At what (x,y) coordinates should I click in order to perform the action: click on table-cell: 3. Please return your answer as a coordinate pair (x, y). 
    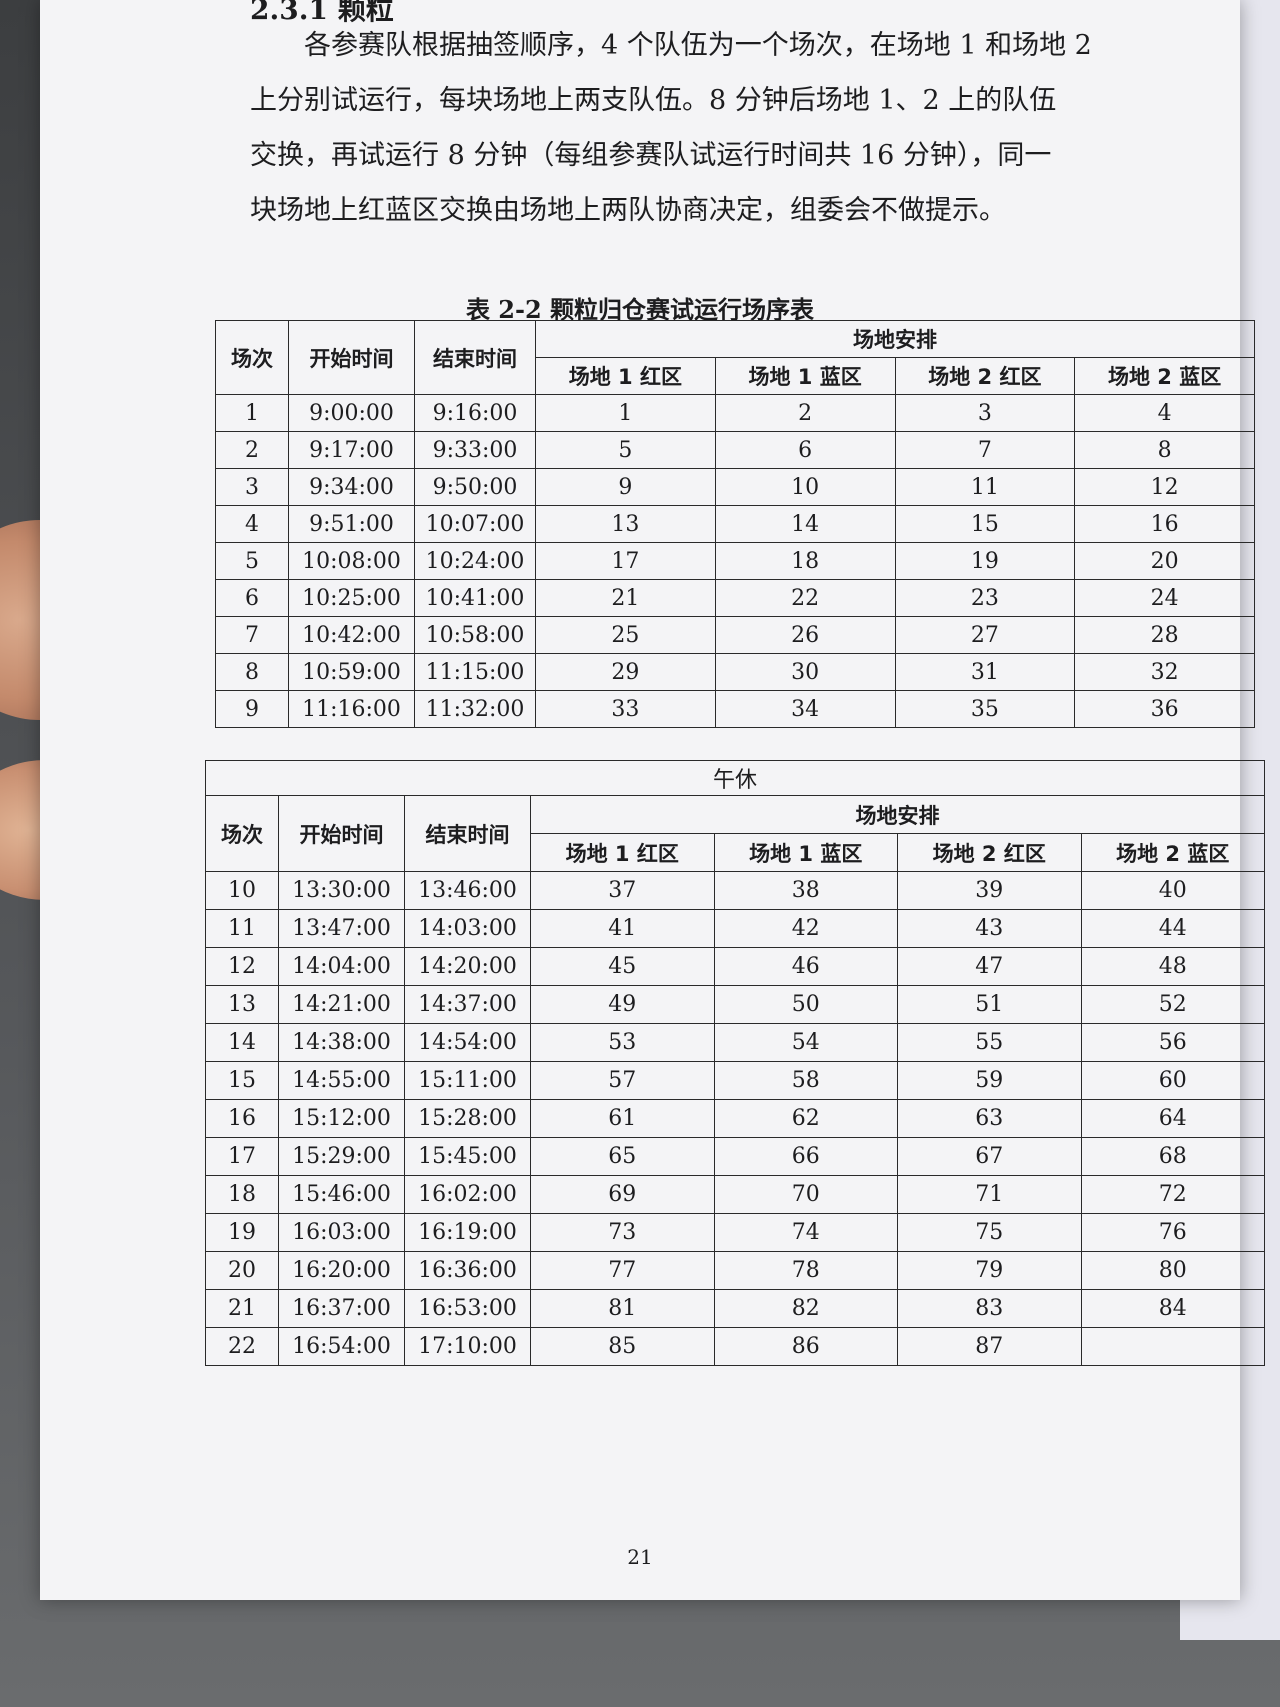
    Looking at the image, I should click on (985, 413).